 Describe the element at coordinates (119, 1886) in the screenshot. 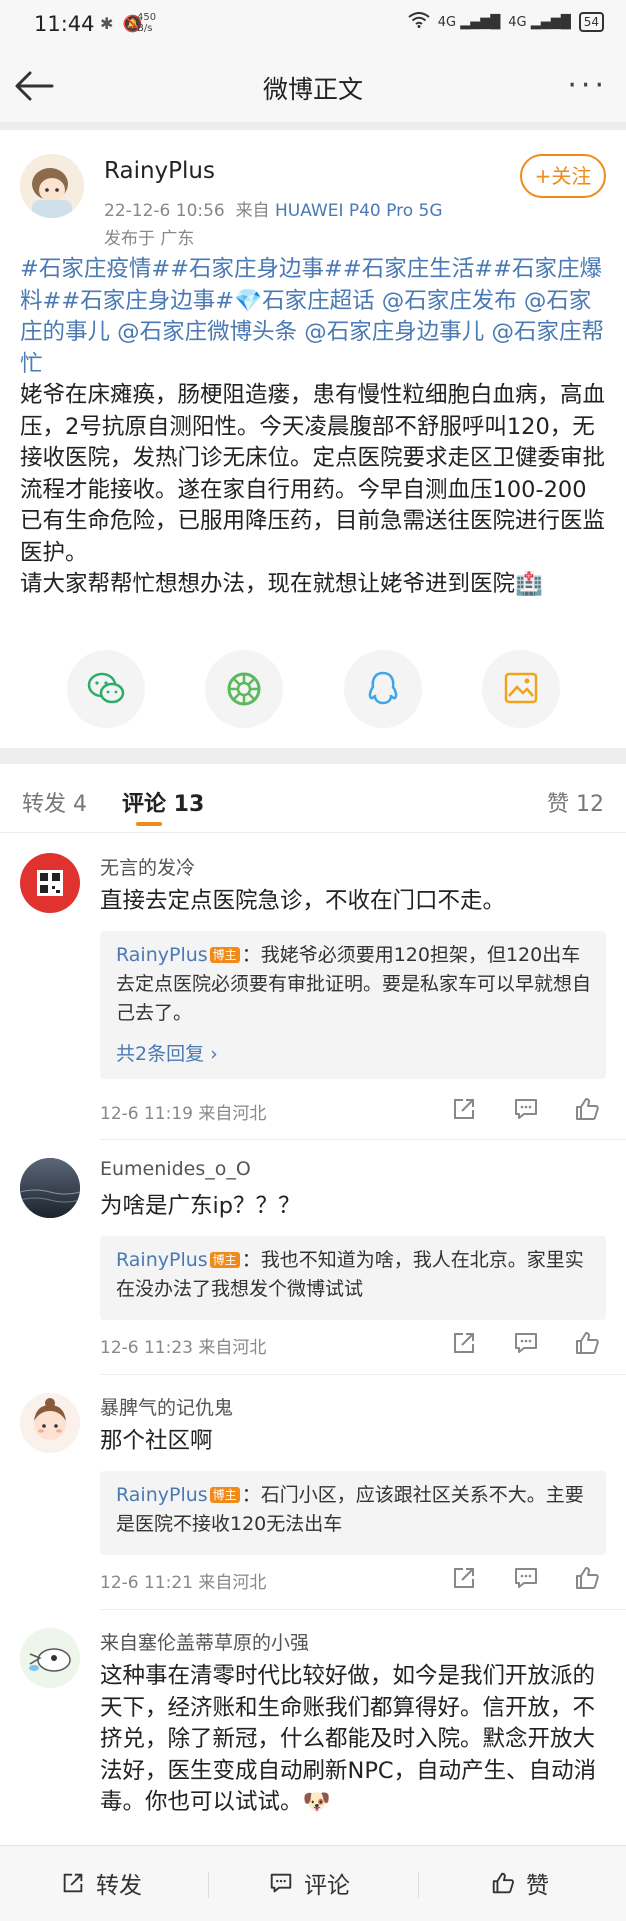

I see `repost-label: 转发` at that location.